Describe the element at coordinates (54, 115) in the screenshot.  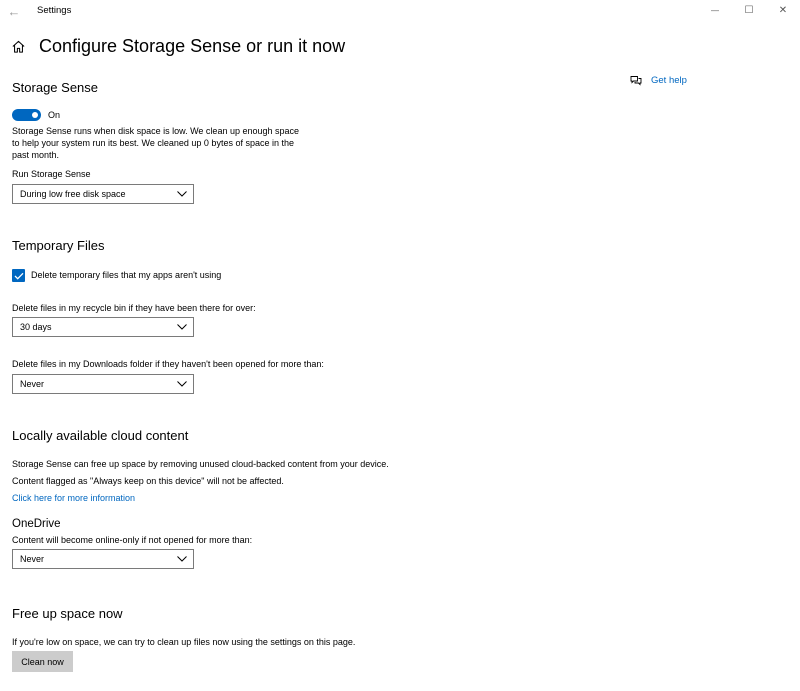
I see `toggle-state-label: On` at that location.